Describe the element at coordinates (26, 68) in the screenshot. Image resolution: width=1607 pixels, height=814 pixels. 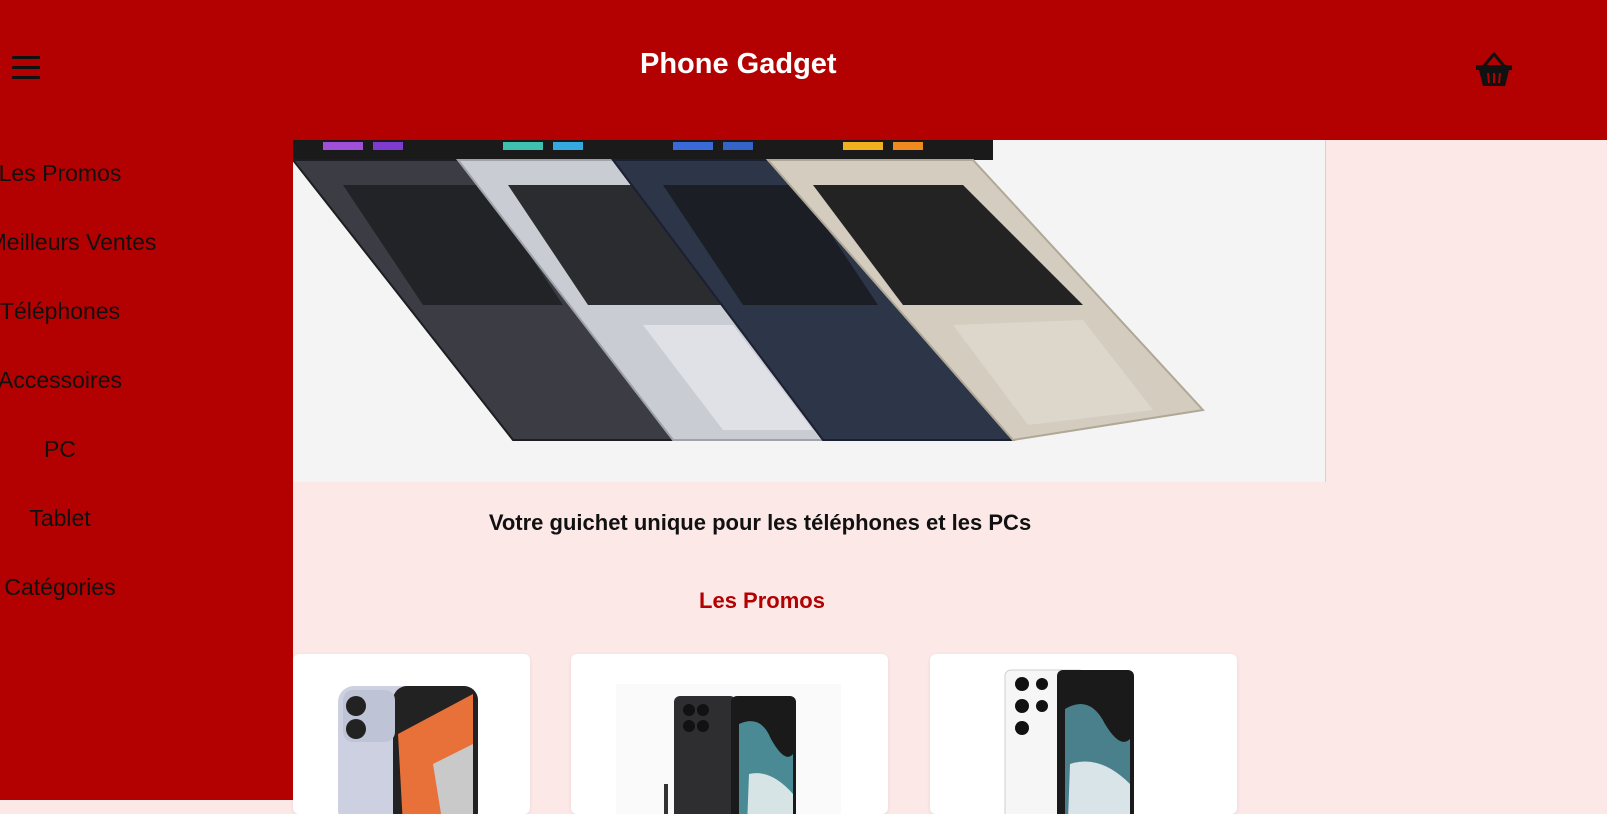
I see `hamburger-menu-icon` at that location.